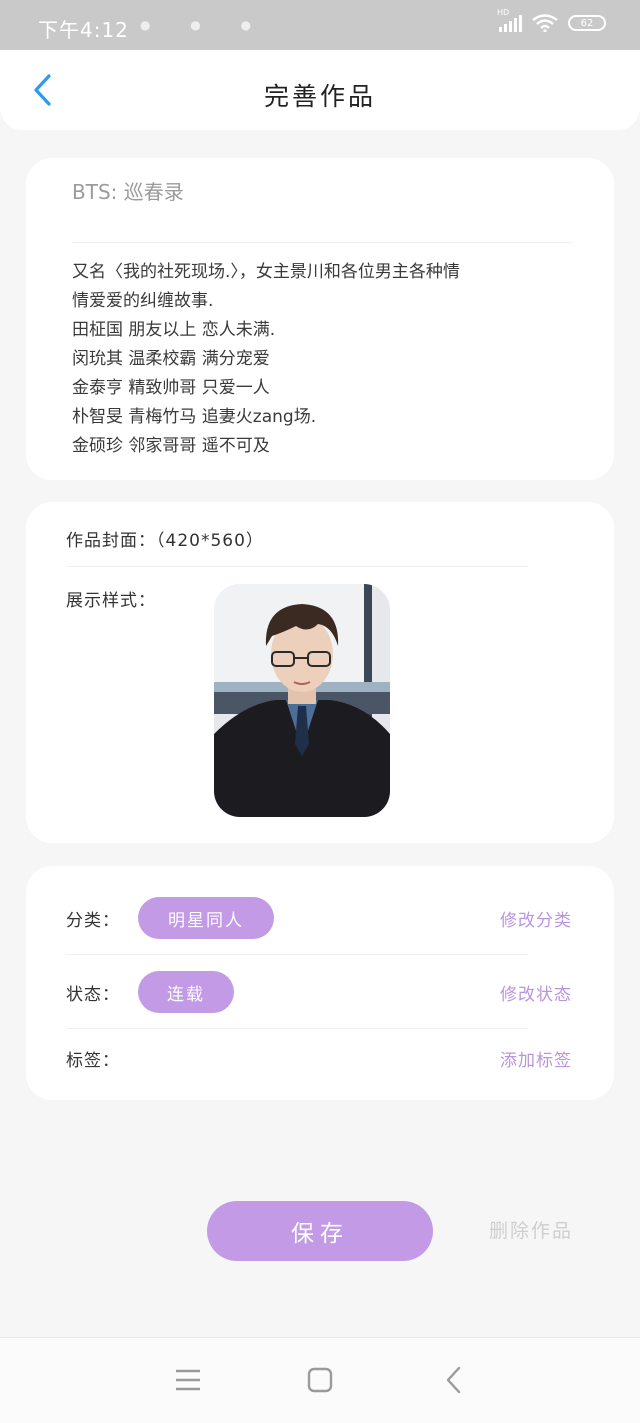 The height and width of the screenshot is (1423, 640). I want to click on nav-back-icon, so click(454, 1380).